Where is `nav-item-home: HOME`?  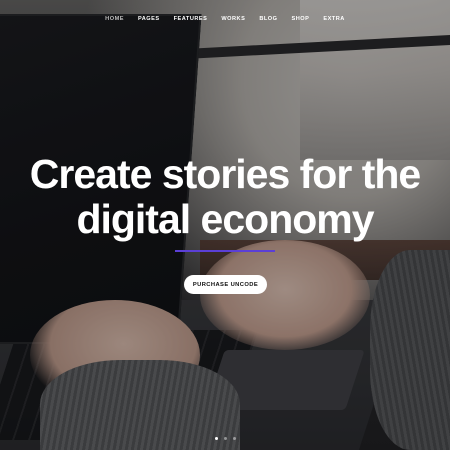 nav-item-home: HOME is located at coordinates (114, 19).